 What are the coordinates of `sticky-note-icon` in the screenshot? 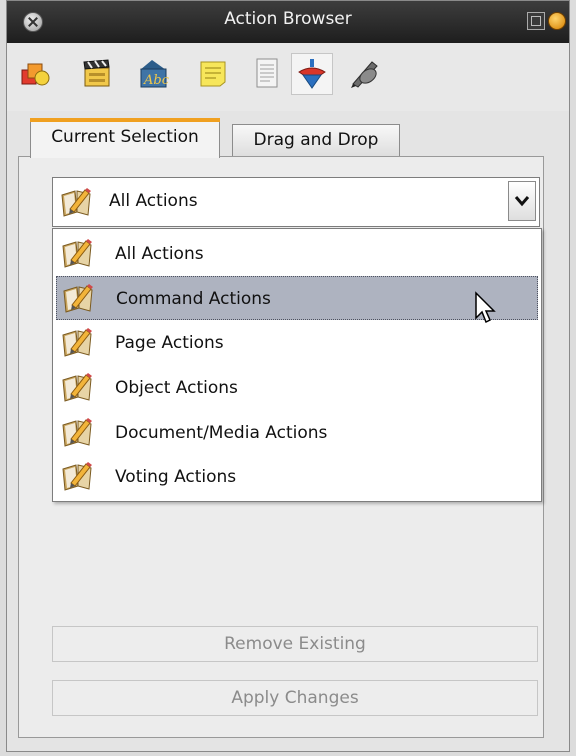 It's located at (213, 74).